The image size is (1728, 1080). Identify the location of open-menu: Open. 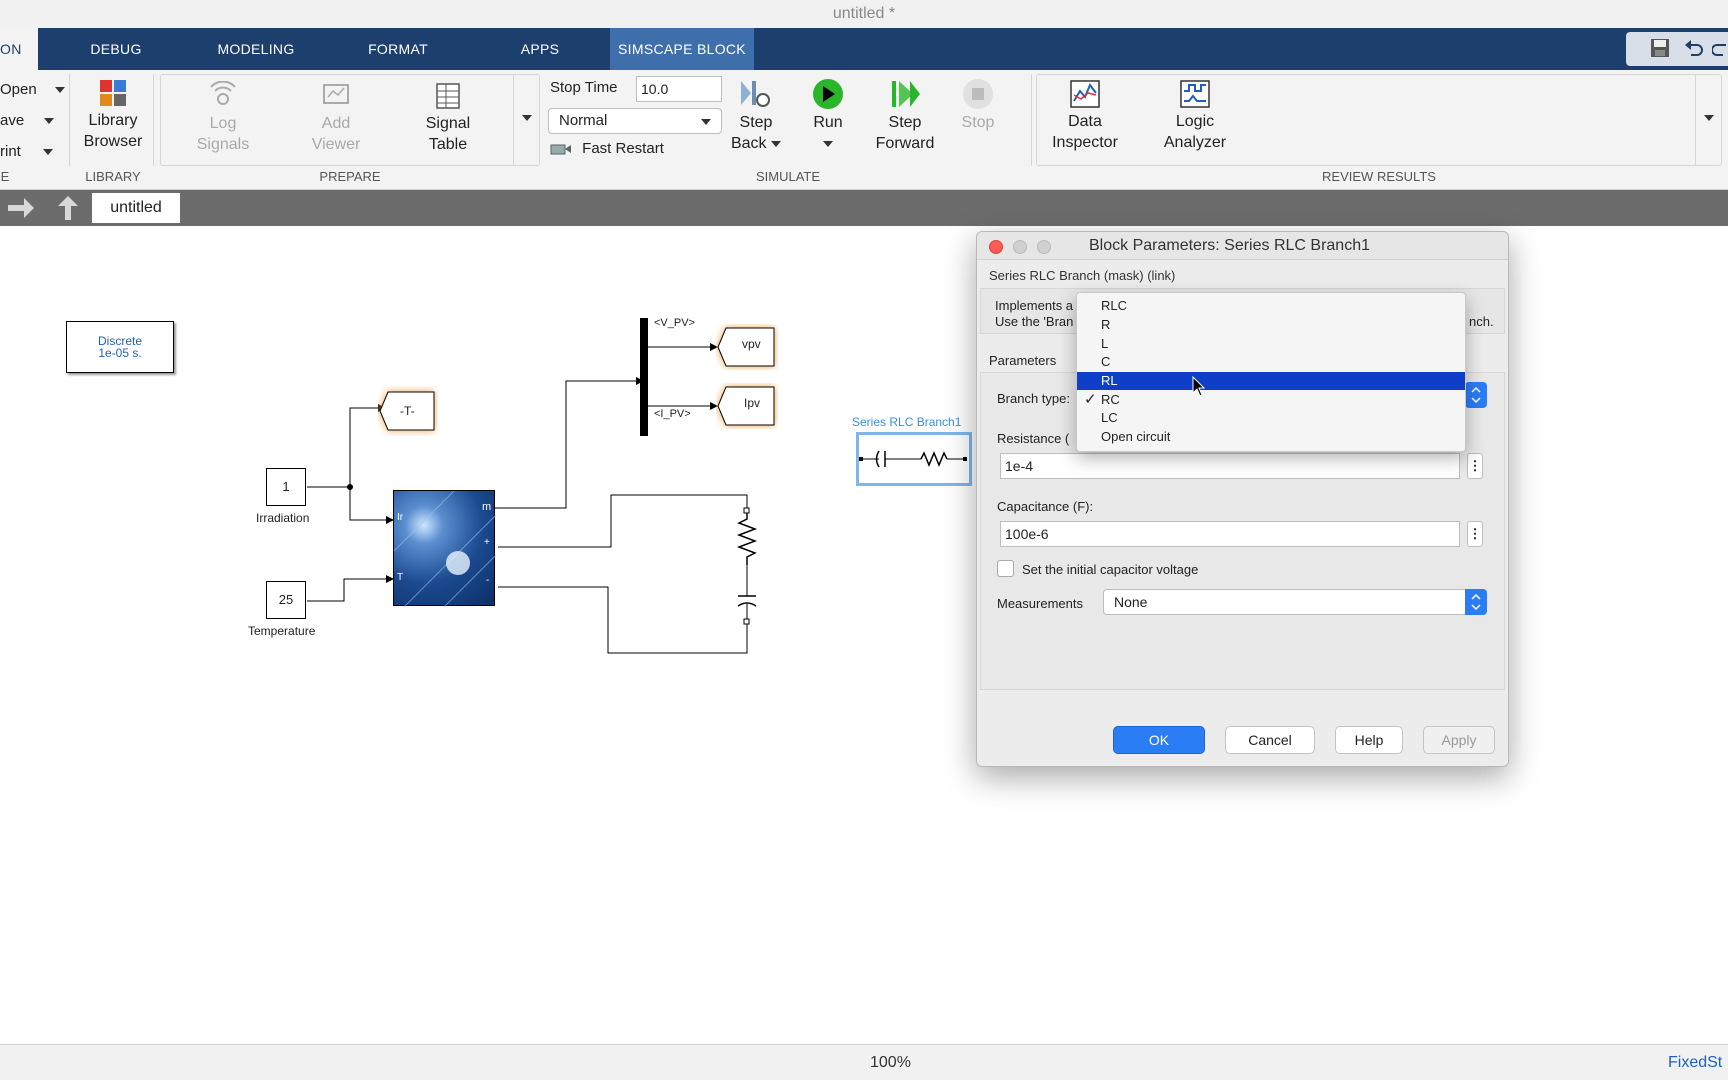
(32, 89).